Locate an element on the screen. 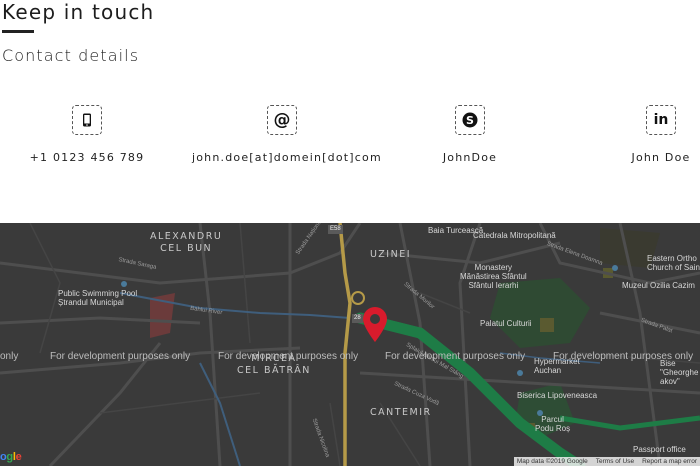 The width and height of the screenshot is (700, 466). section-subtitle: Contact details is located at coordinates (71, 55).